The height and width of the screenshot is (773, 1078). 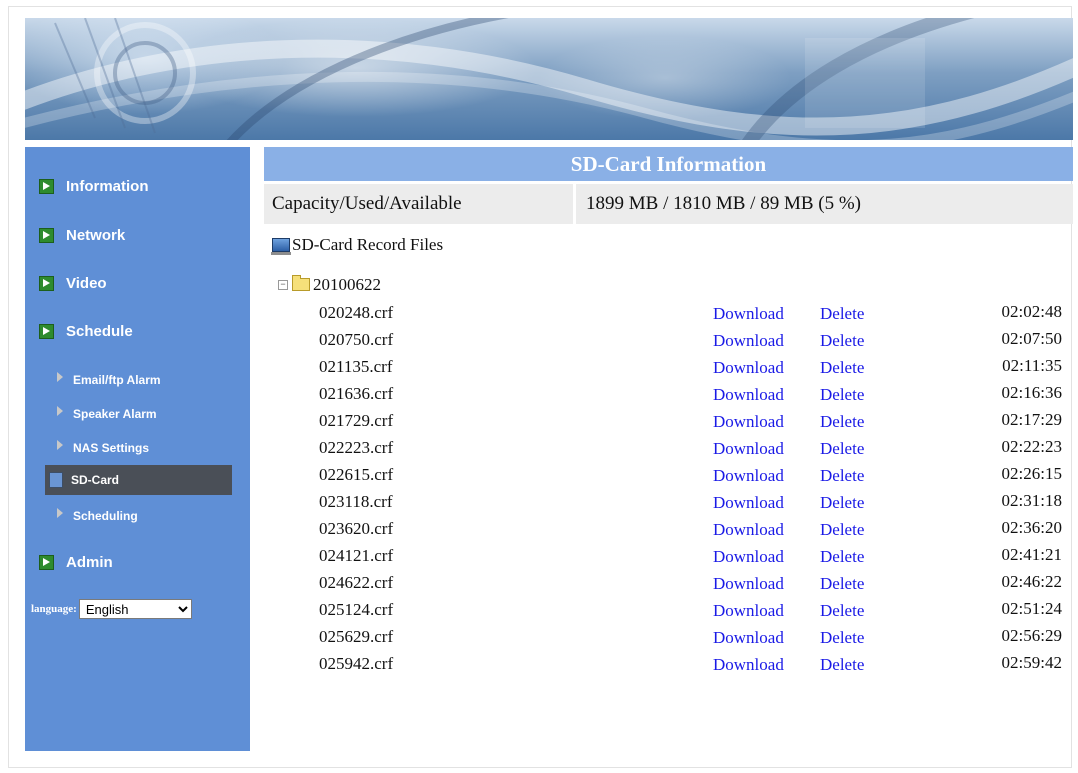 What do you see at coordinates (95, 480) in the screenshot?
I see `nav-sd-card-label: SD-Card` at bounding box center [95, 480].